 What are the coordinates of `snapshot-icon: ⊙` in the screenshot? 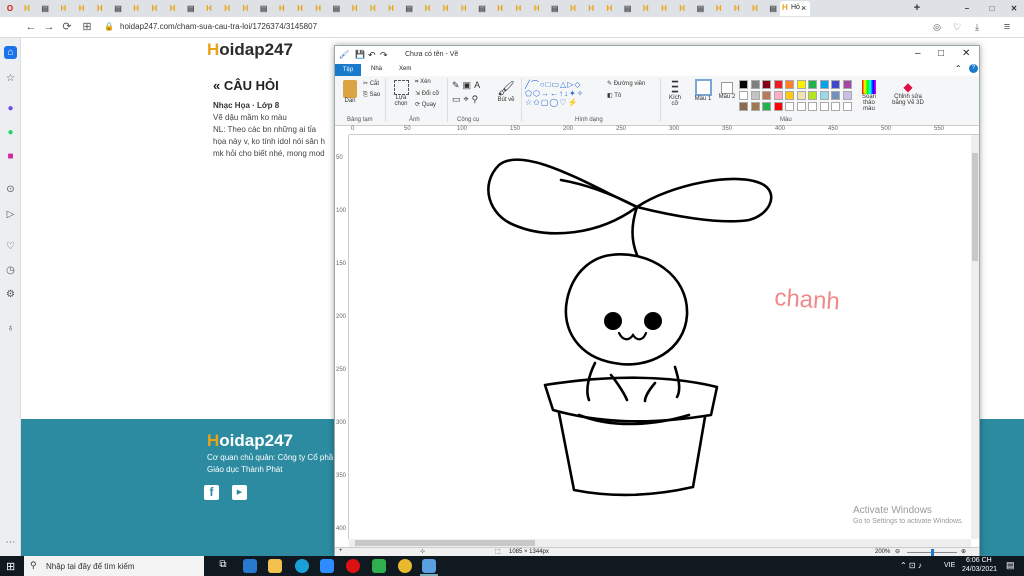 It's located at (10, 189).